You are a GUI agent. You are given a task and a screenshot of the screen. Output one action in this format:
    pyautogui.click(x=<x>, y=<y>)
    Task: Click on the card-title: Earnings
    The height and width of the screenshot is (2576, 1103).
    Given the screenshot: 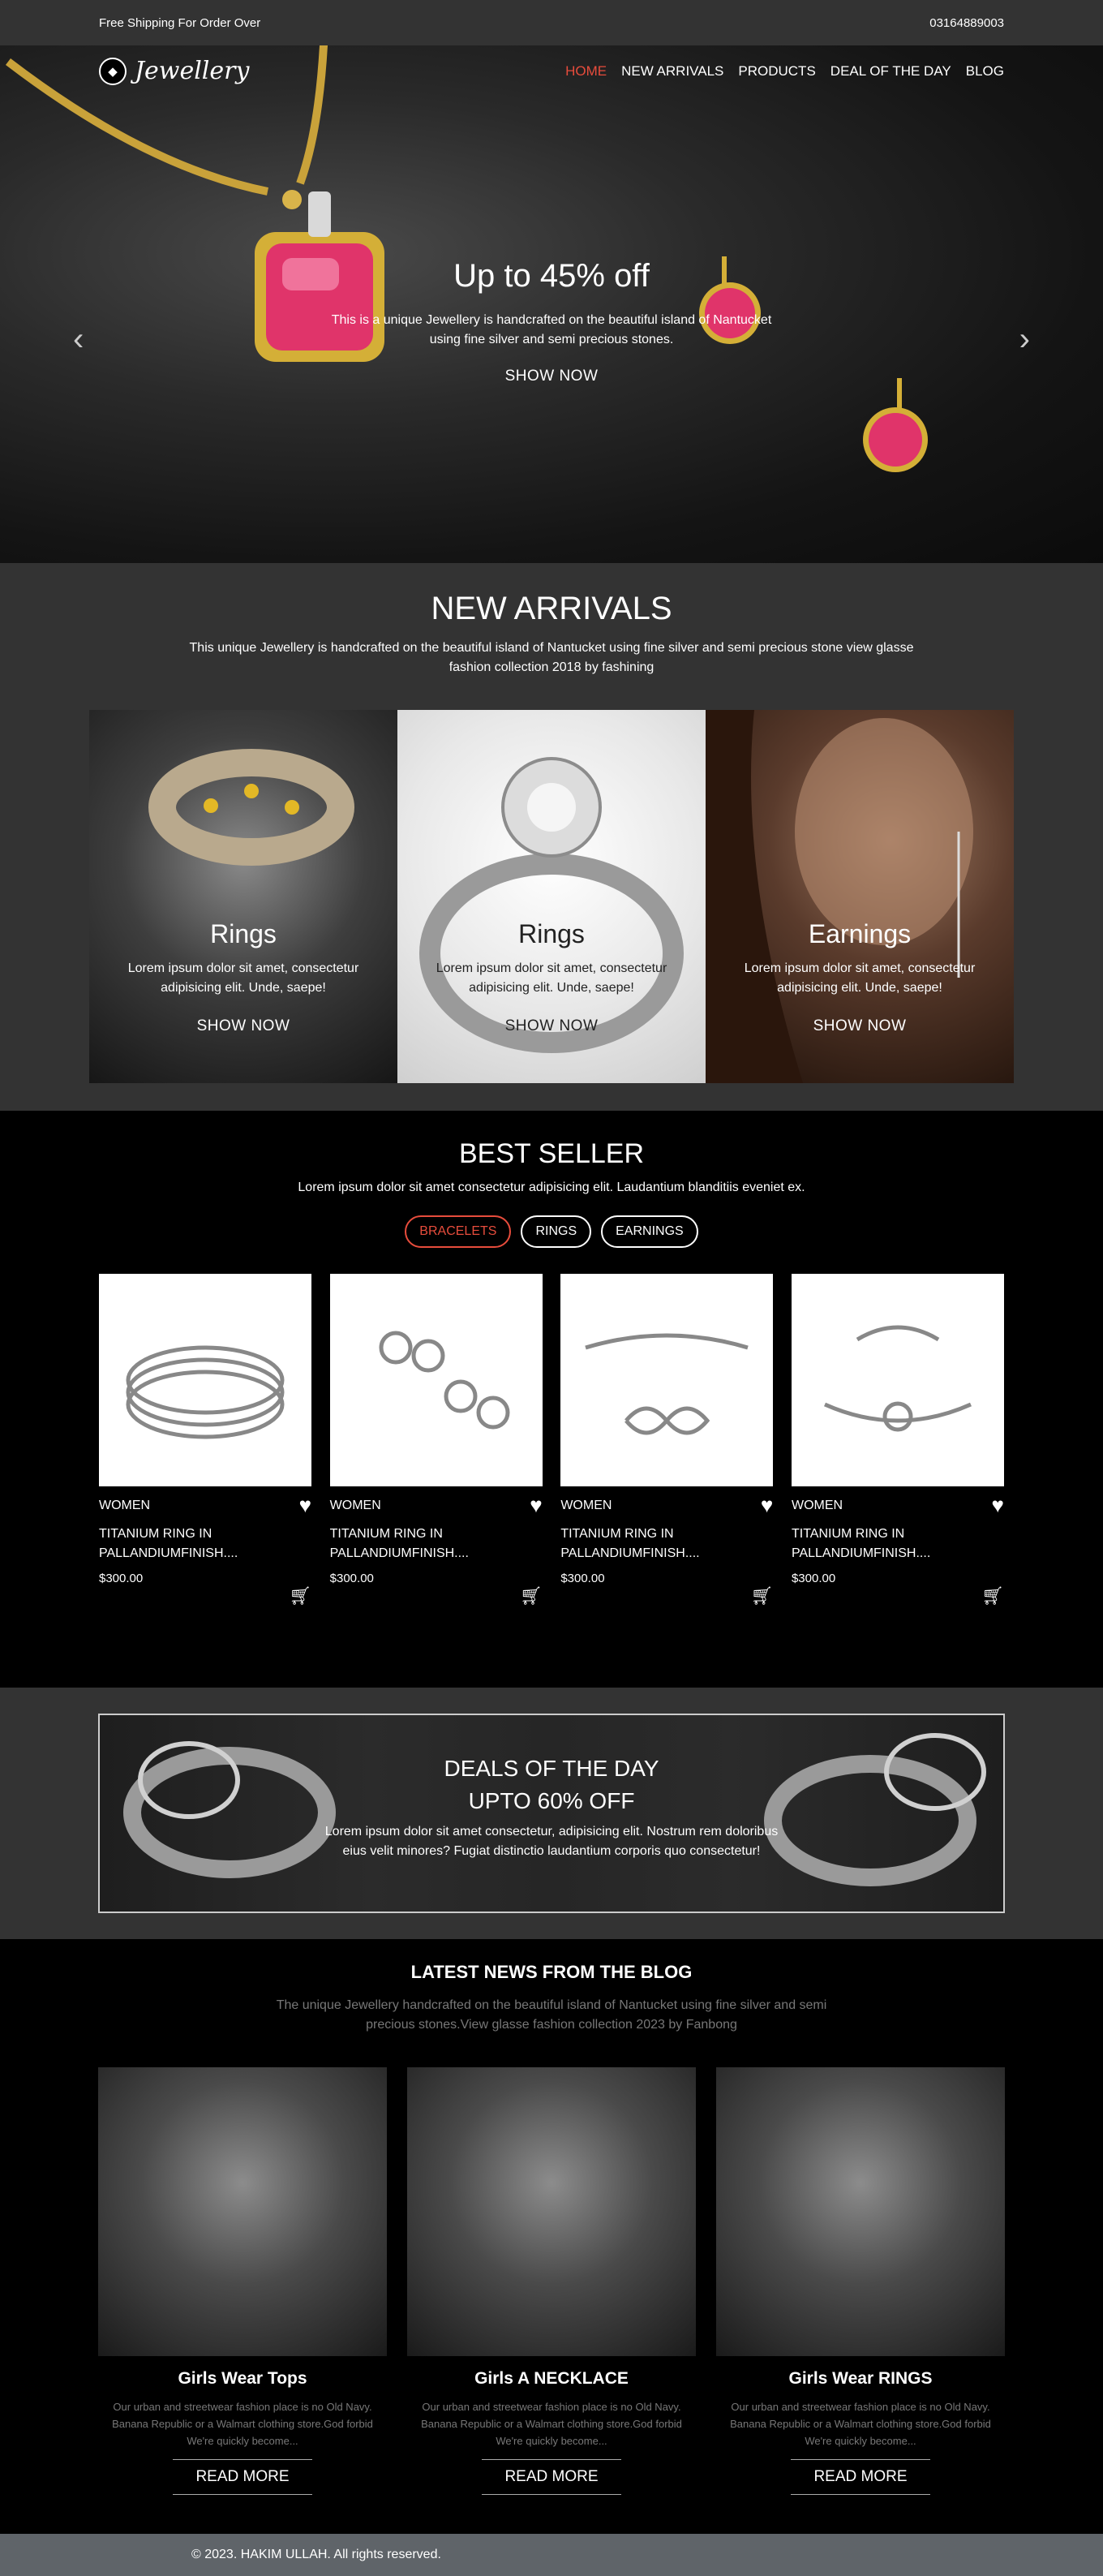 What is the action you would take?
    pyautogui.click(x=860, y=933)
    